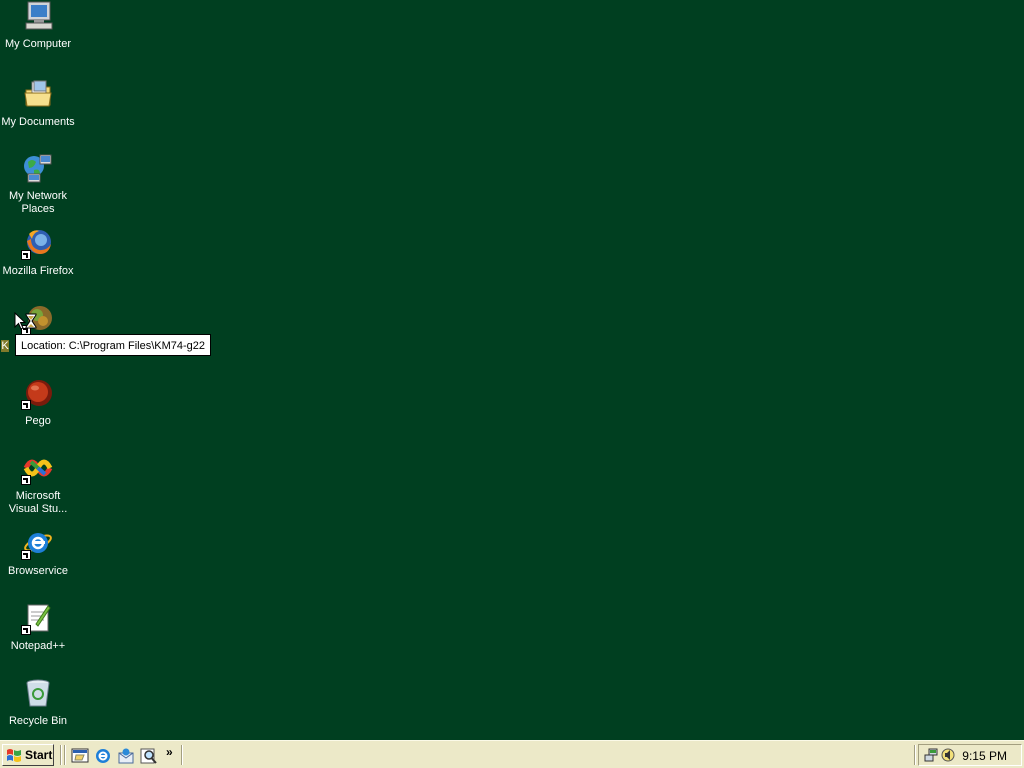 The image size is (1024, 768). What do you see at coordinates (38, 412) in the screenshot?
I see `desktop-icon-pego: Pego` at bounding box center [38, 412].